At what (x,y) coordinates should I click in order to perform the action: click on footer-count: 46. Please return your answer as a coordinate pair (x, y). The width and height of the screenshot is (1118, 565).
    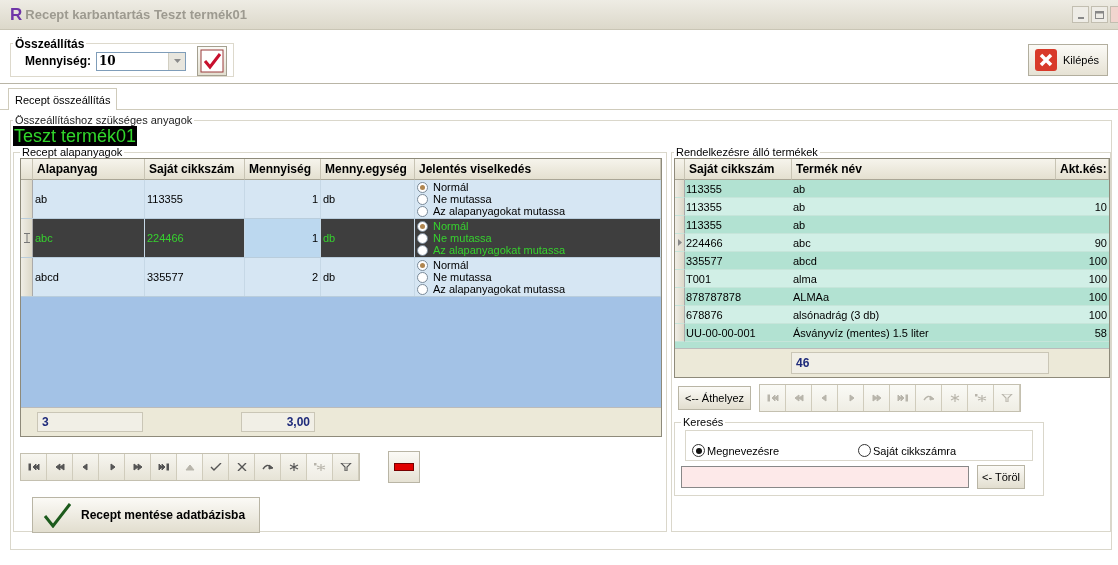
    Looking at the image, I should click on (920, 363).